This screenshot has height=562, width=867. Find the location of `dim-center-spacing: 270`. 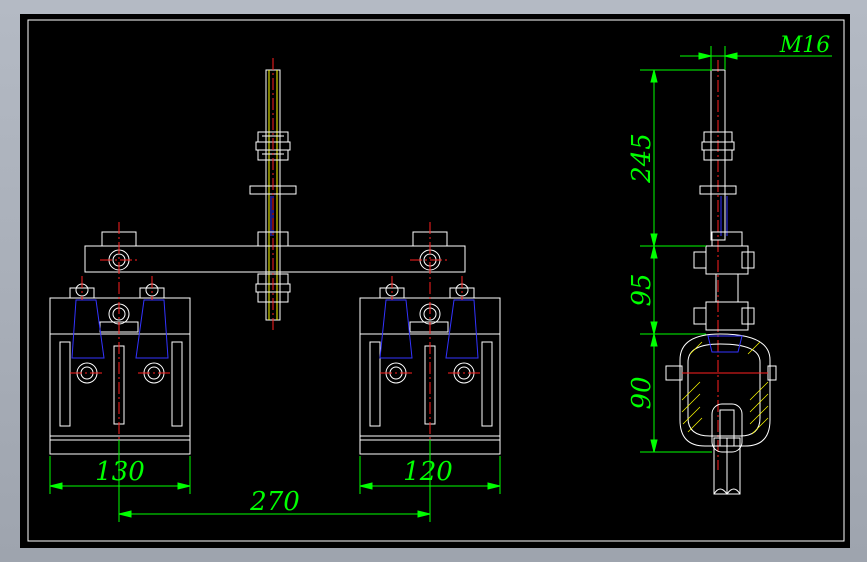

dim-center-spacing: 270 is located at coordinates (274, 502).